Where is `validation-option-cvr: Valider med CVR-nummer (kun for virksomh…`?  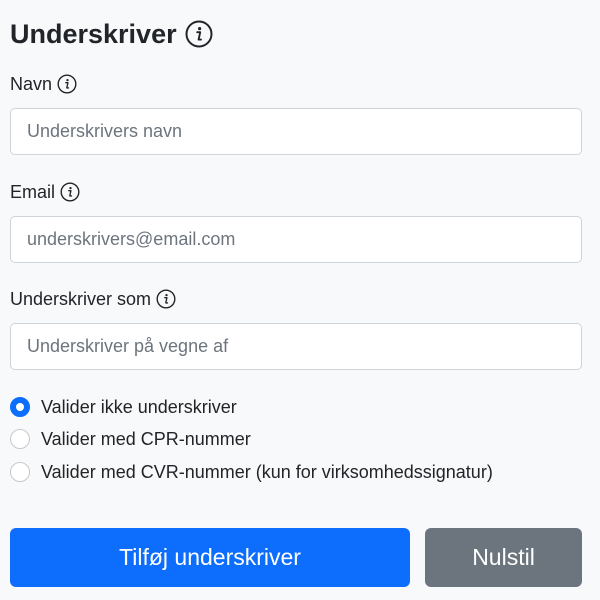
validation-option-cvr: Valider med CVR-nummer (kun for virksomh… is located at coordinates (251, 472).